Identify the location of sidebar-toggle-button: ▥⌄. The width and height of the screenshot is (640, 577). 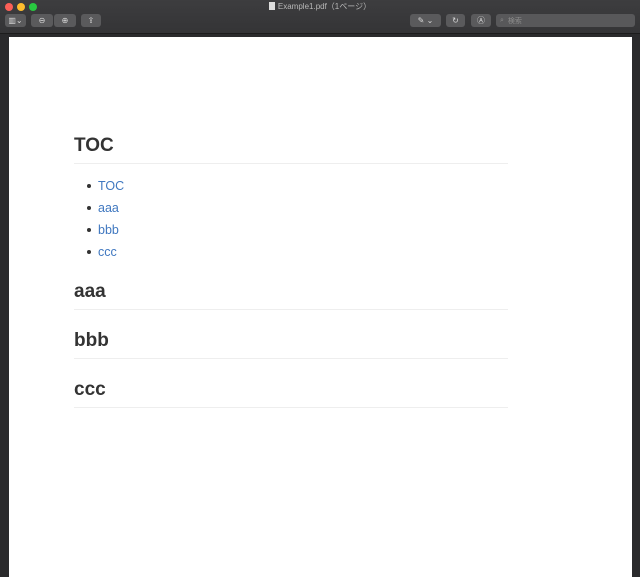
(15, 20).